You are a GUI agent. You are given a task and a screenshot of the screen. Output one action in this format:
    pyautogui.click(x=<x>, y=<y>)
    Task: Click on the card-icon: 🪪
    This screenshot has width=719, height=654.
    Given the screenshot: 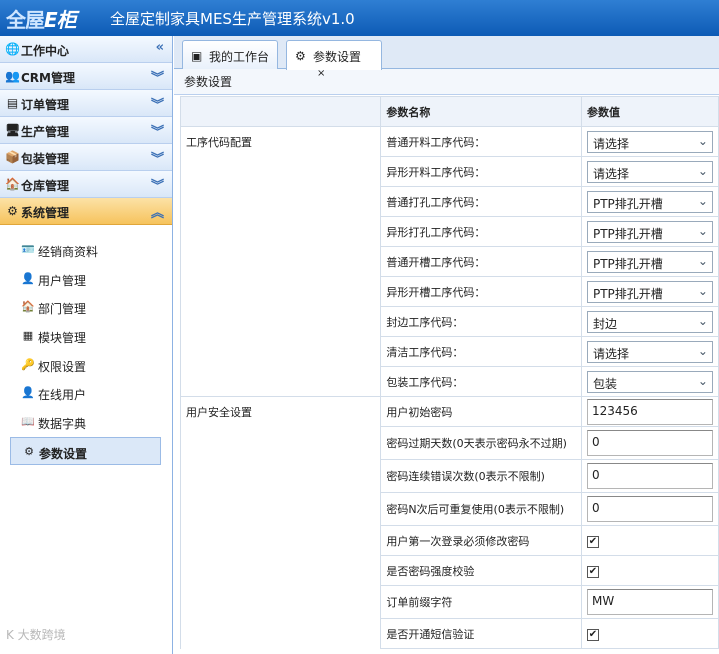 What is the action you would take?
    pyautogui.click(x=28, y=249)
    